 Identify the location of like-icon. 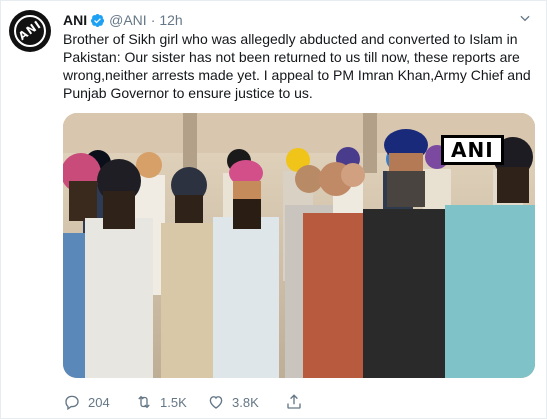
(216, 402).